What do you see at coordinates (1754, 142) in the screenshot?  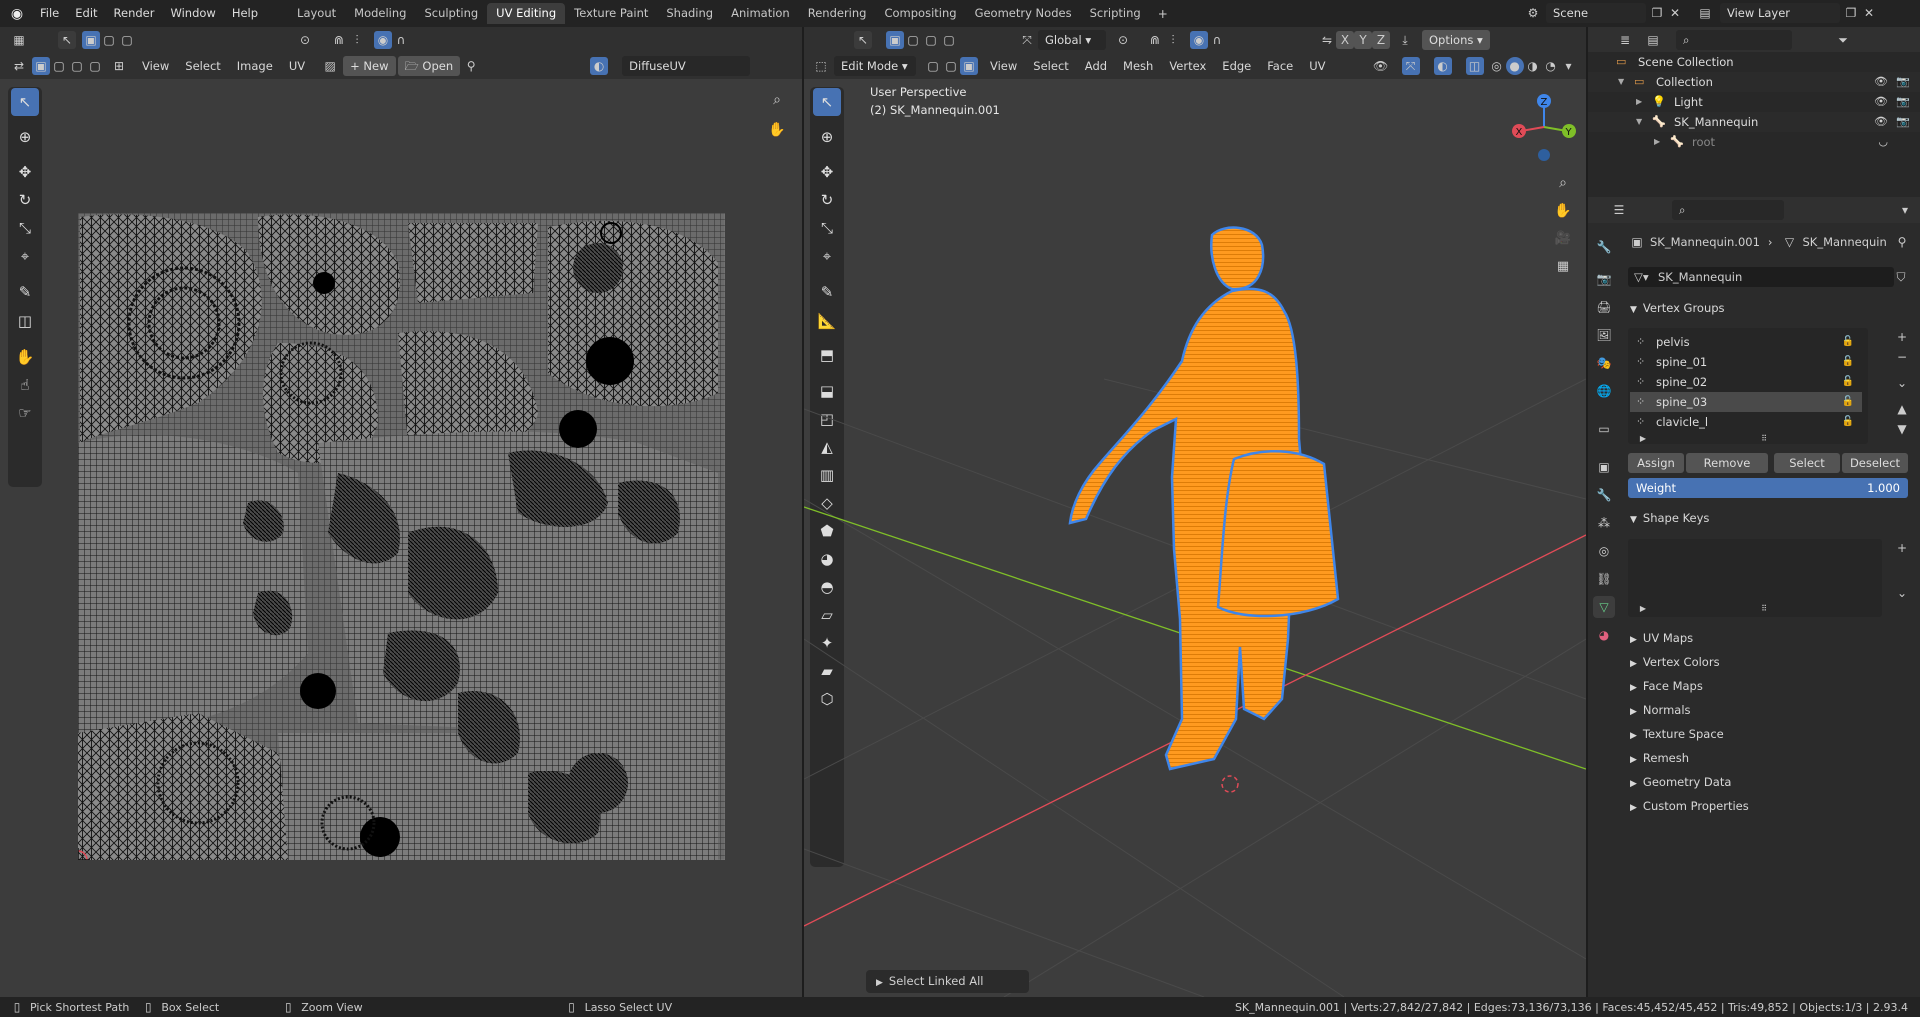 I see `outliner-row: ▶ 🦴 root ◡` at bounding box center [1754, 142].